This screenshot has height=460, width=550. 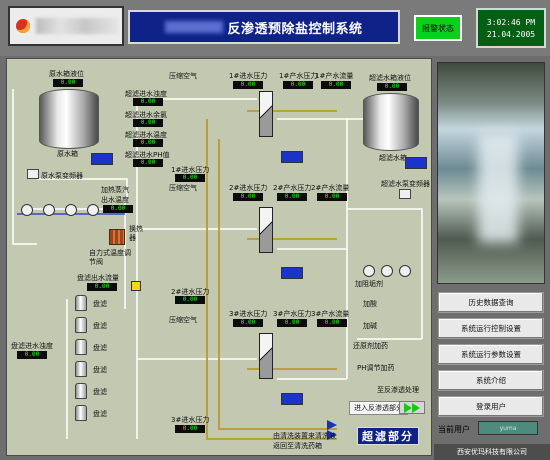 What do you see at coordinates (330, 188) in the screenshot?
I see `uf2-flow-label: 2#产水流量` at bounding box center [330, 188].